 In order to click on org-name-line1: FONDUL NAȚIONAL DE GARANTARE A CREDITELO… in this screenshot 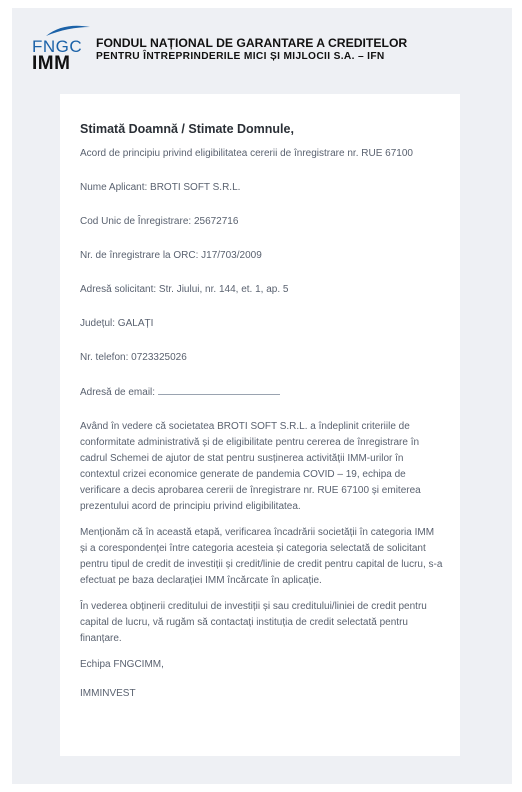, I will do `click(252, 43)`.